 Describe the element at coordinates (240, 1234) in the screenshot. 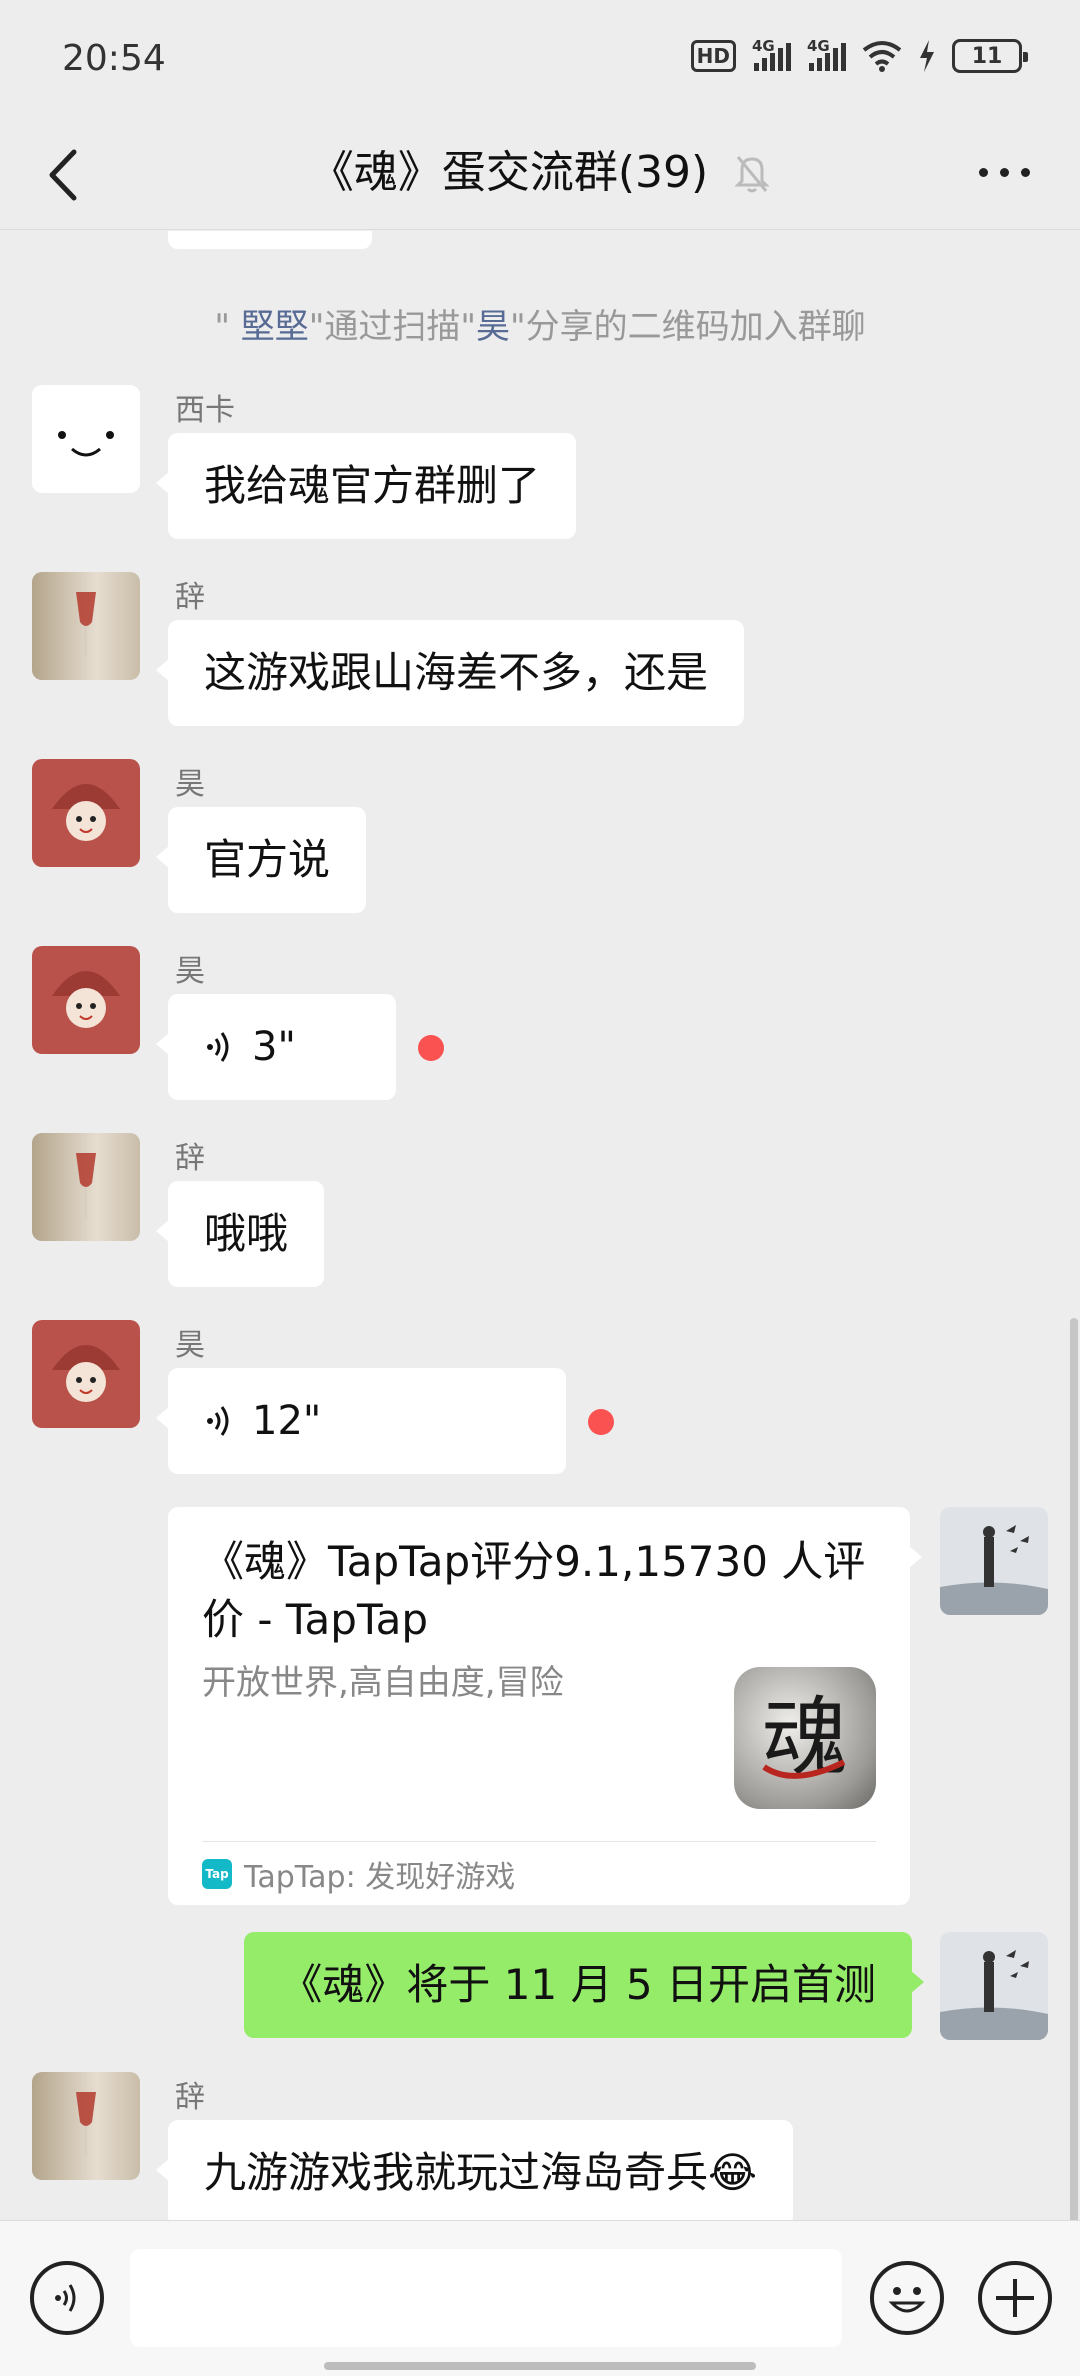

I see `message-bubble: 哦哦` at that location.